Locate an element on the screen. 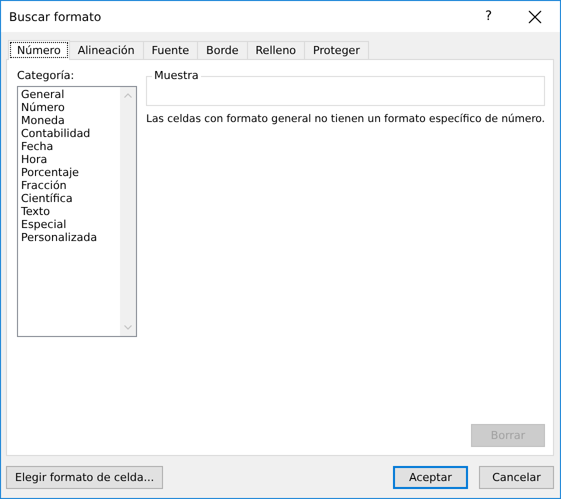  category-item: Porcentaje is located at coordinates (69, 172).